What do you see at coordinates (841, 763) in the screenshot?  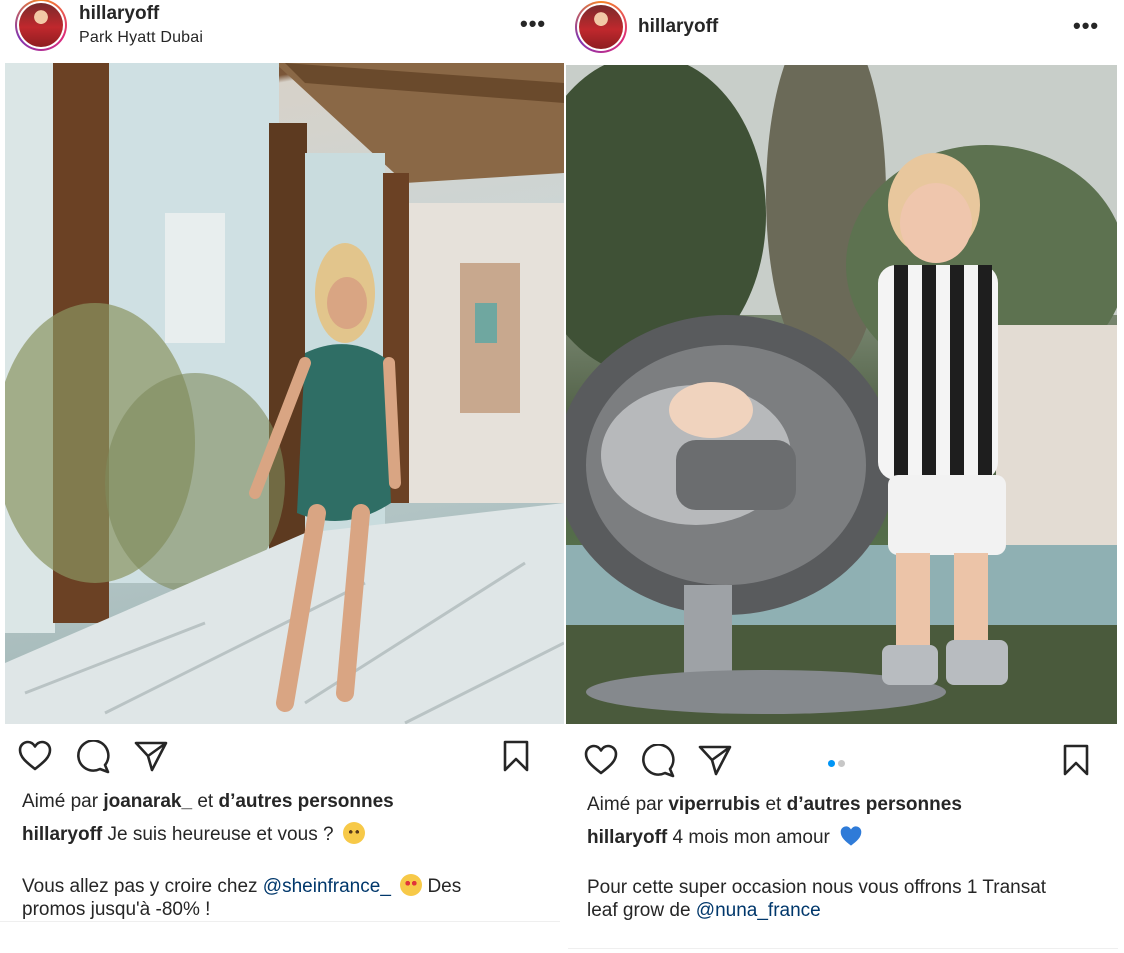 I see `carousel-dot` at bounding box center [841, 763].